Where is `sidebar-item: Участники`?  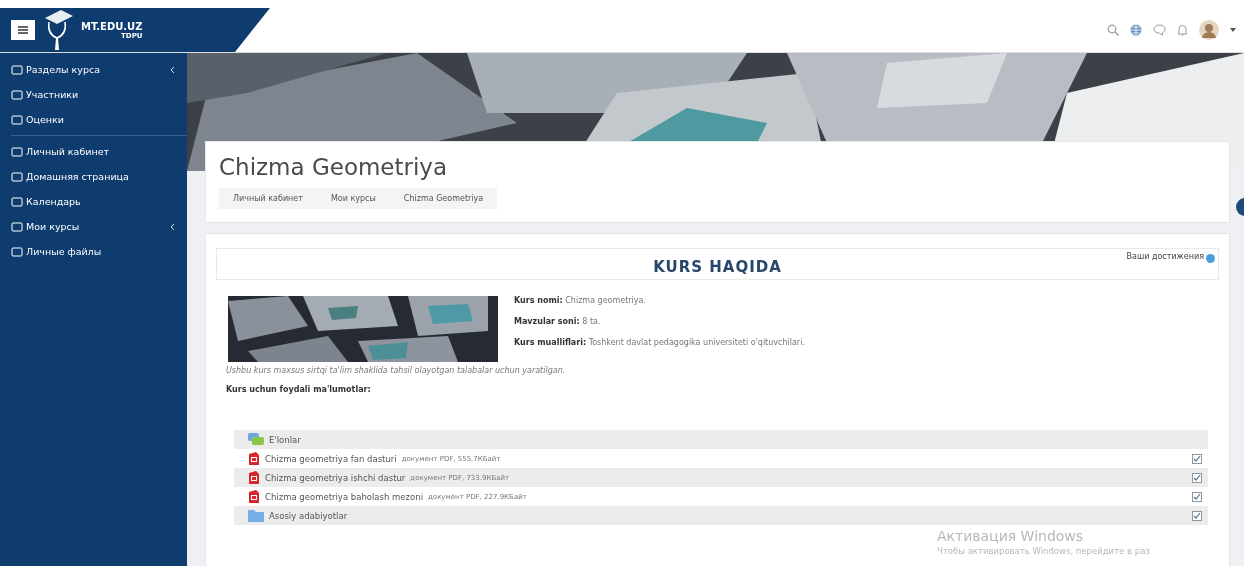 sidebar-item: Участники is located at coordinates (93, 94).